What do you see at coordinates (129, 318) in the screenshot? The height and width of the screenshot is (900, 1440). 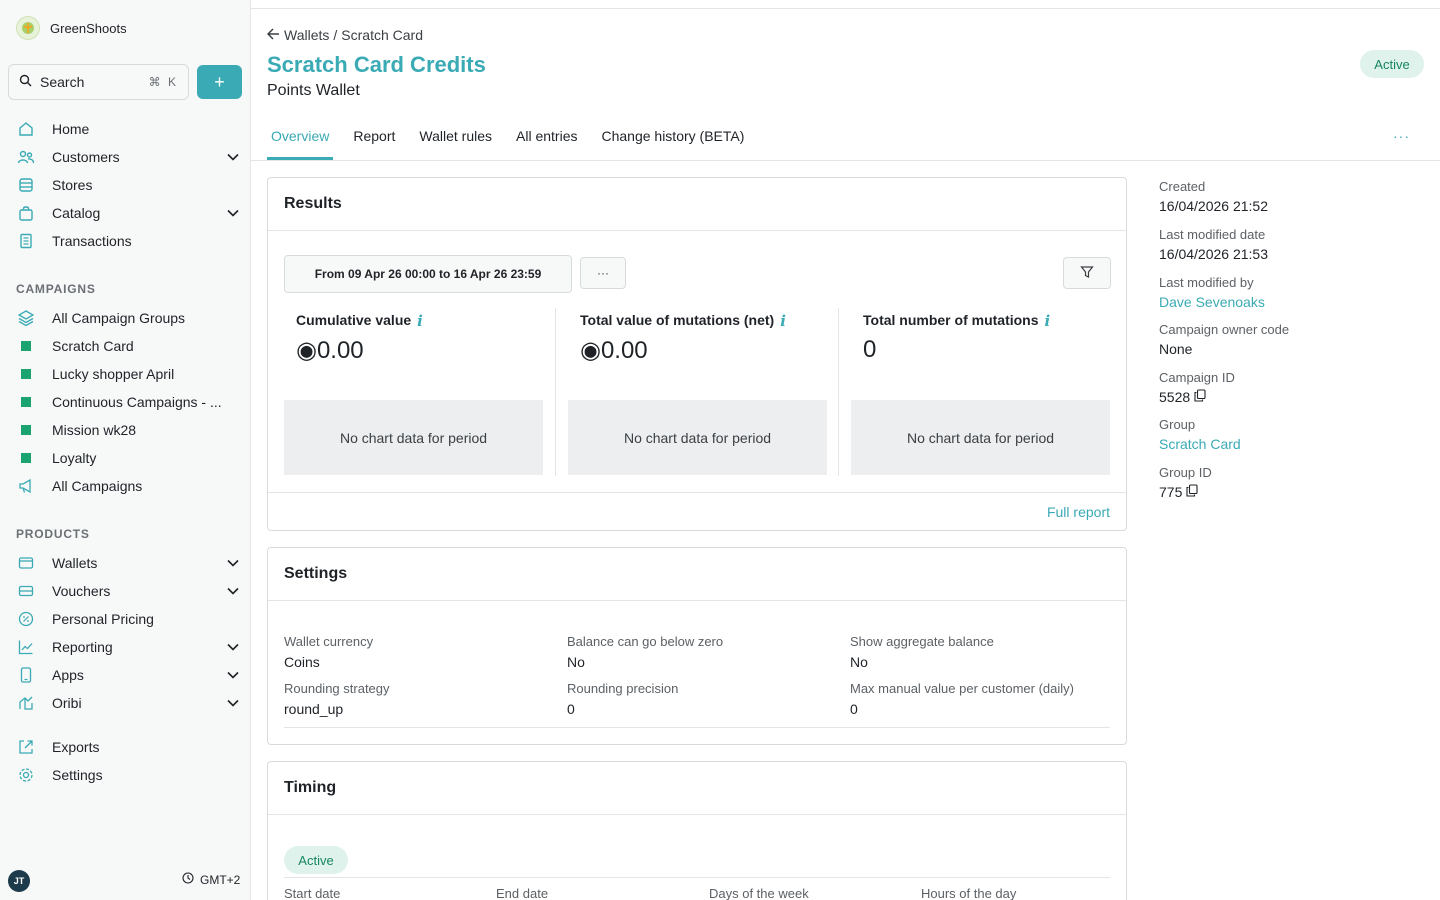 I see `nav-all-campaign-groups: All Campaign Groups` at bounding box center [129, 318].